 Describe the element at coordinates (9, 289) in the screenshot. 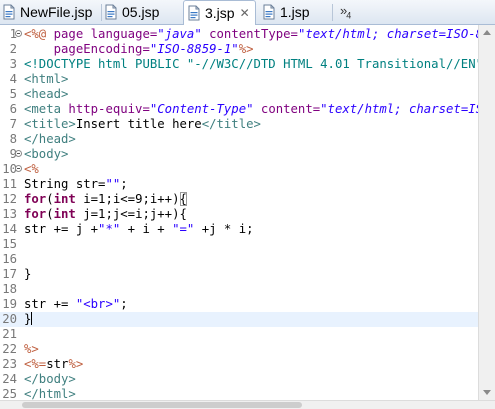

I see `line-number: 18` at that location.